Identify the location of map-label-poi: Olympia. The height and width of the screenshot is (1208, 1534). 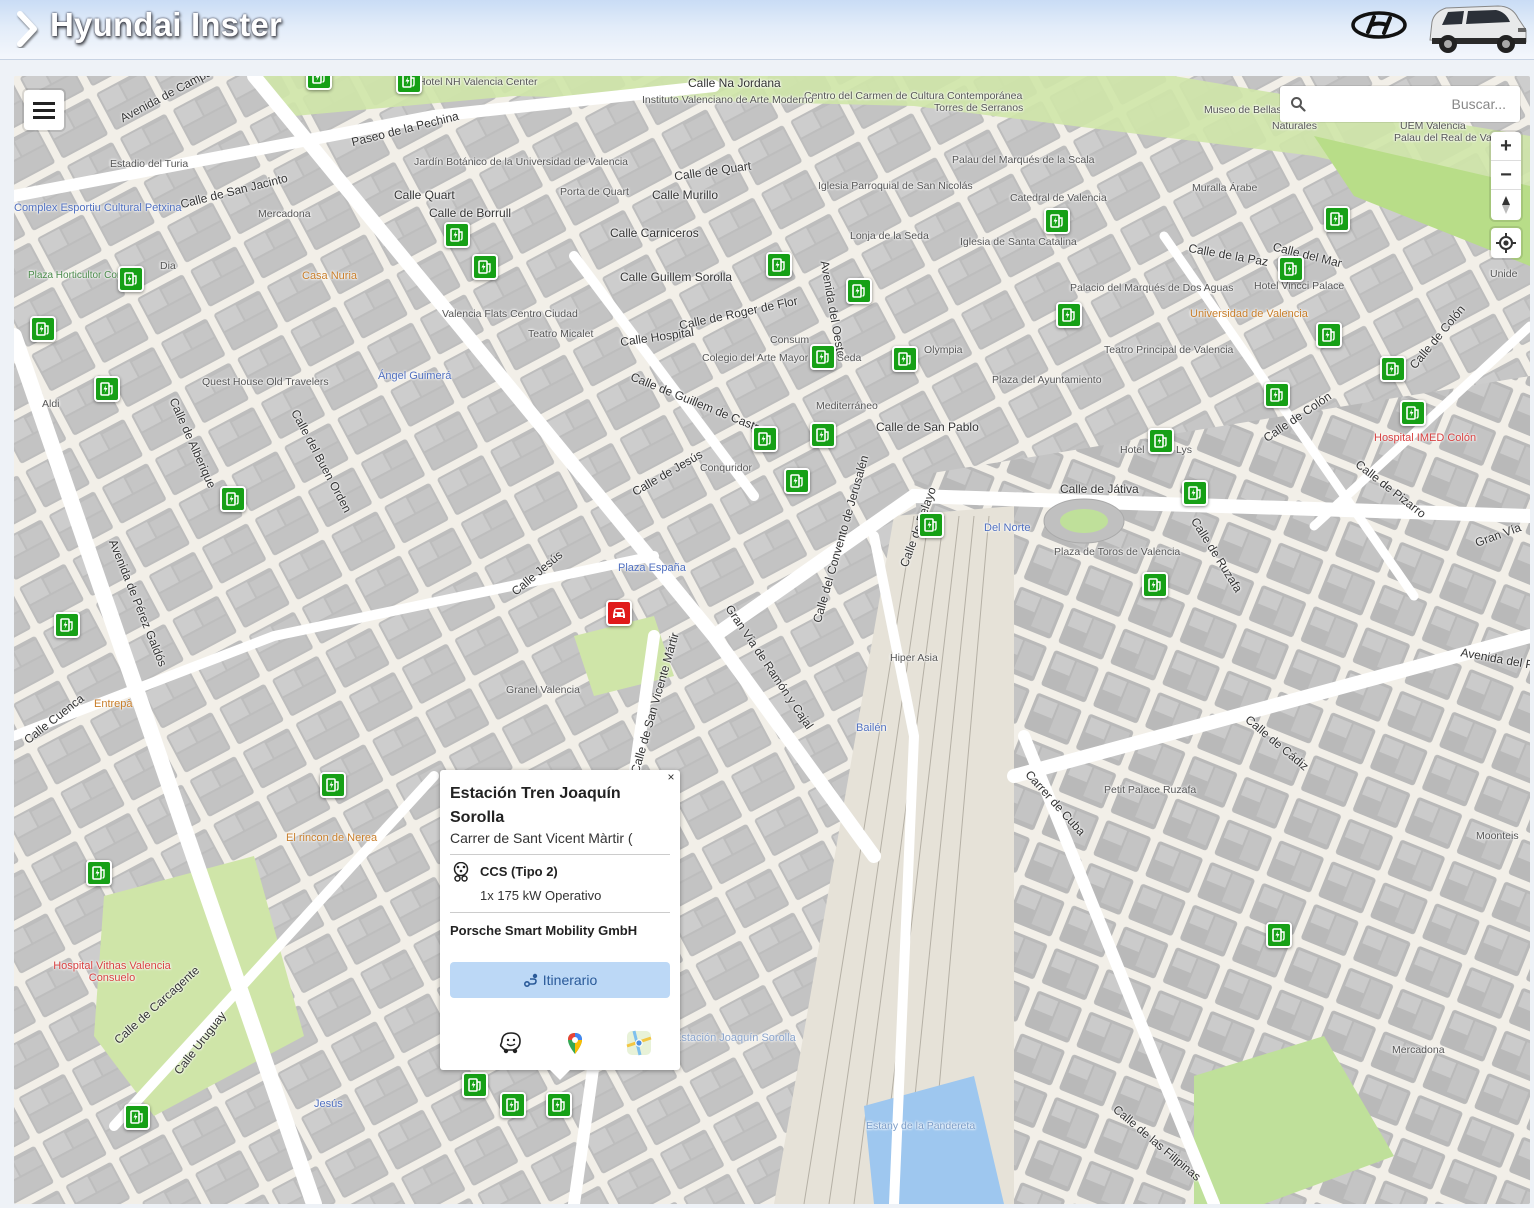
(943, 350).